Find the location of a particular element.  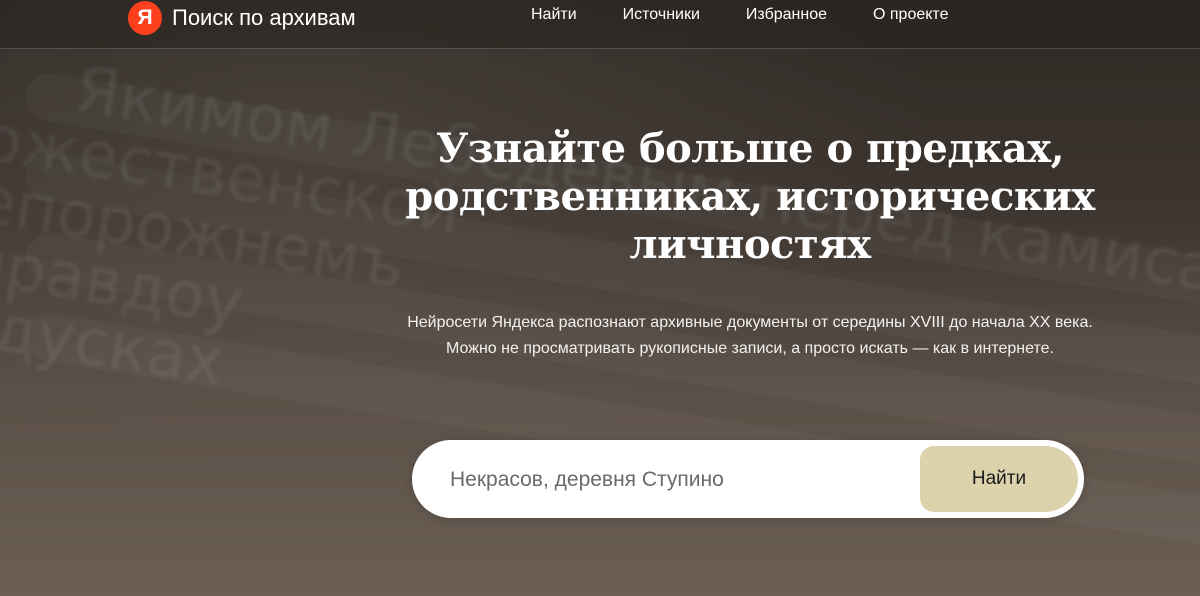

nav-link-find: Найти is located at coordinates (554, 15).